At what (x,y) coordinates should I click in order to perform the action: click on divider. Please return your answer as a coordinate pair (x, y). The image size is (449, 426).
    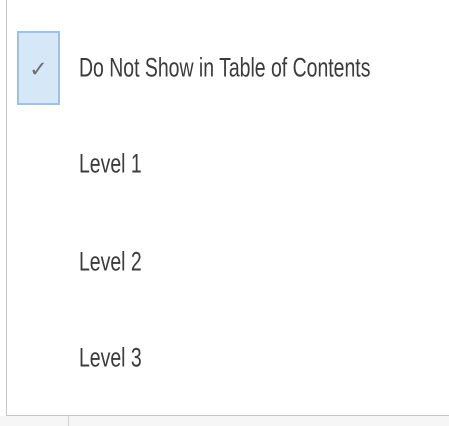
    Looking at the image, I should click on (68, 421).